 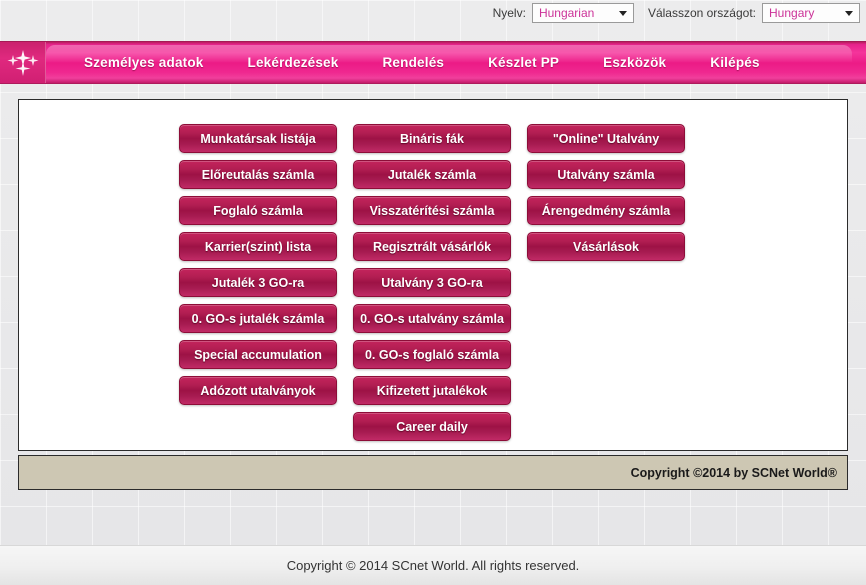 What do you see at coordinates (258, 390) in the screenshot?
I see `button-taxed-vouchers: Adózott utalványok` at bounding box center [258, 390].